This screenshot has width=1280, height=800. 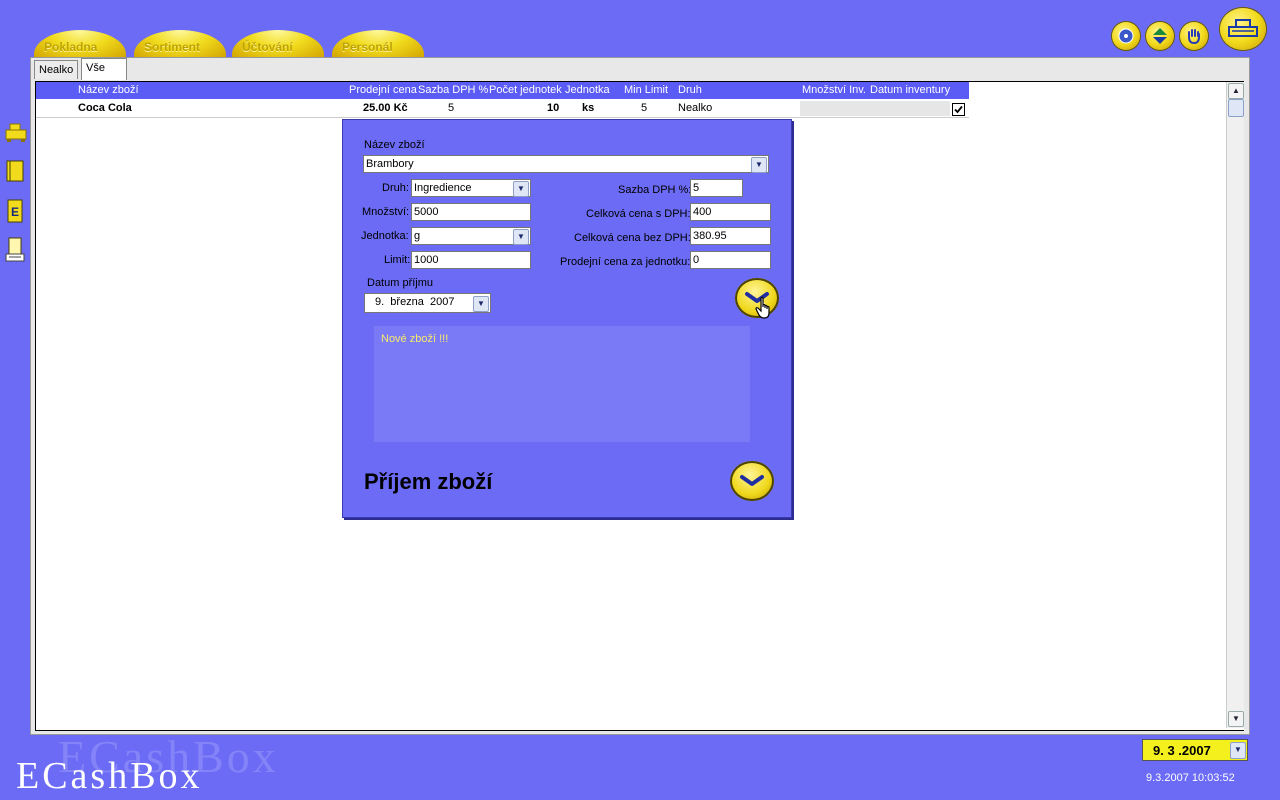 What do you see at coordinates (267, 47) in the screenshot?
I see `tab-label: Účtování` at bounding box center [267, 47].